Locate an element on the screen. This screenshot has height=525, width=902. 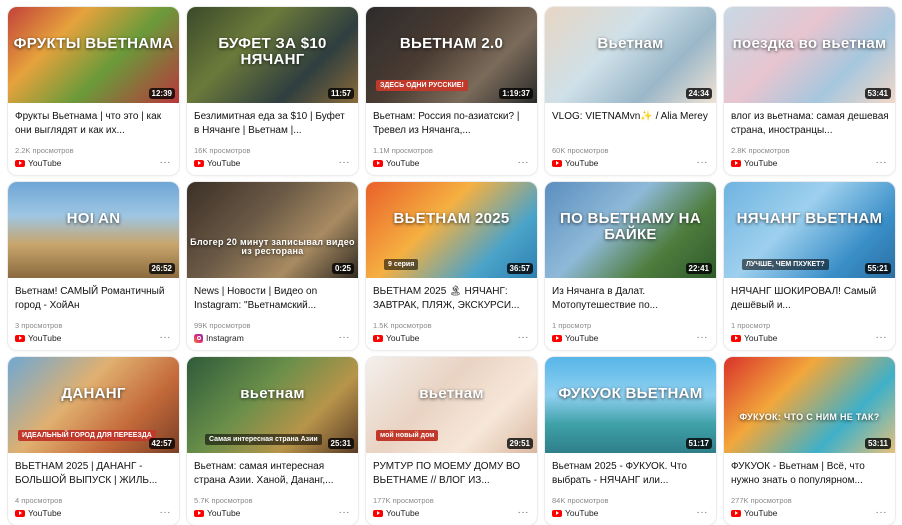
video-duration: 25:31 is located at coordinates (340, 443).